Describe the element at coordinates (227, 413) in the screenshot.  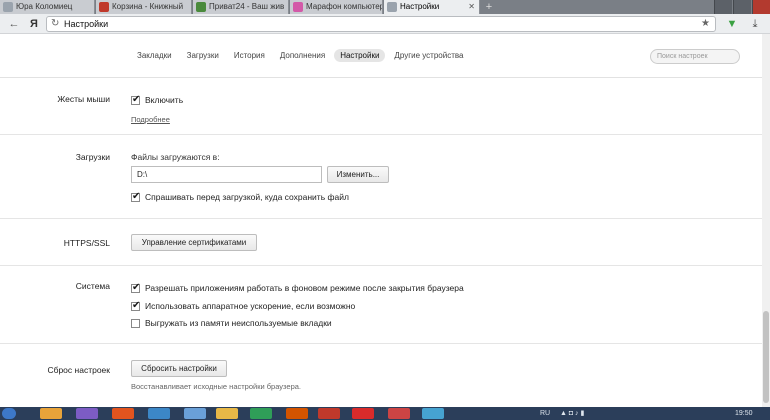
I see `folder-icon` at that location.